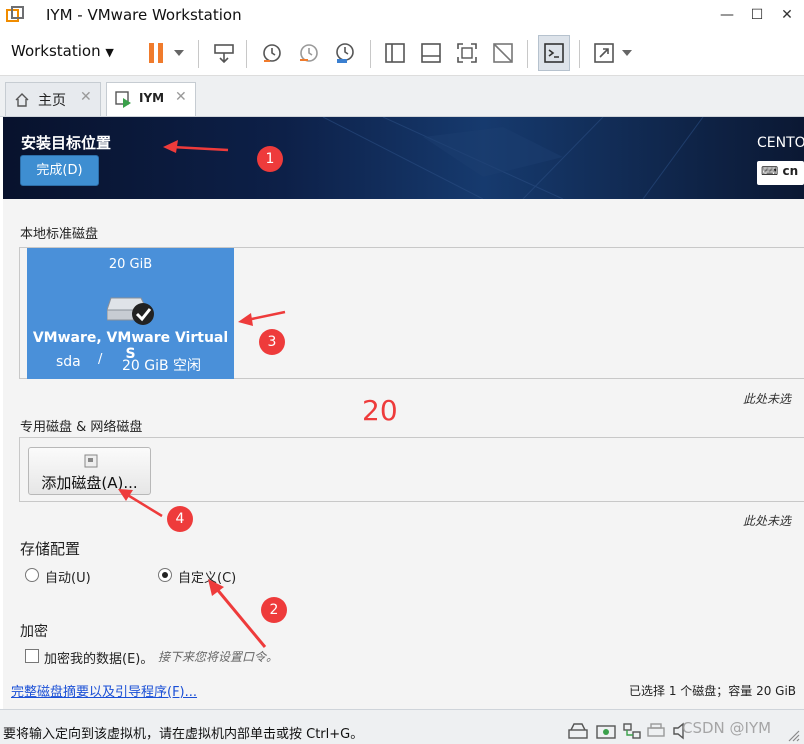  Describe the element at coordinates (15, 14) in the screenshot. I see `vmware-logo-icon` at that location.